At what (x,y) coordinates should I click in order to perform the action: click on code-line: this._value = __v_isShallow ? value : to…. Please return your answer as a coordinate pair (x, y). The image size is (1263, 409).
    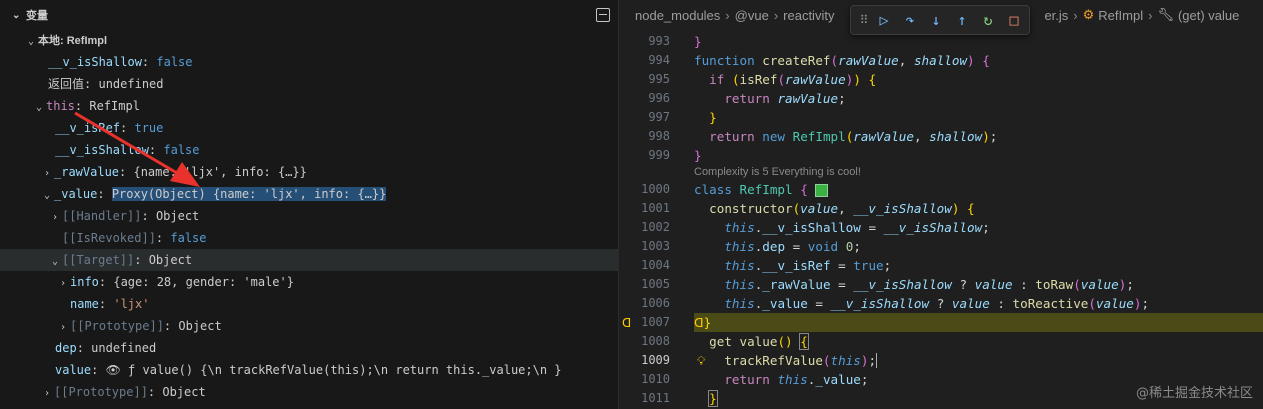
    Looking at the image, I should click on (937, 303).